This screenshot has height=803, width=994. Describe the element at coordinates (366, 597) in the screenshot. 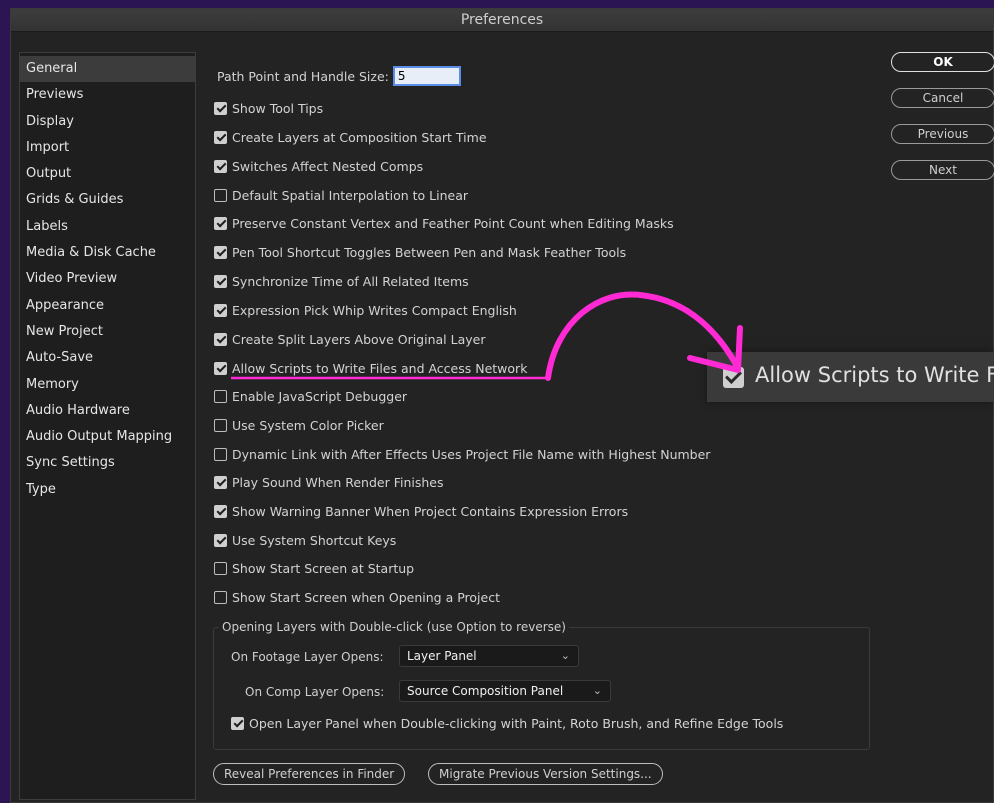

I see `option-label: Show Start Screen when Opening a Project` at that location.